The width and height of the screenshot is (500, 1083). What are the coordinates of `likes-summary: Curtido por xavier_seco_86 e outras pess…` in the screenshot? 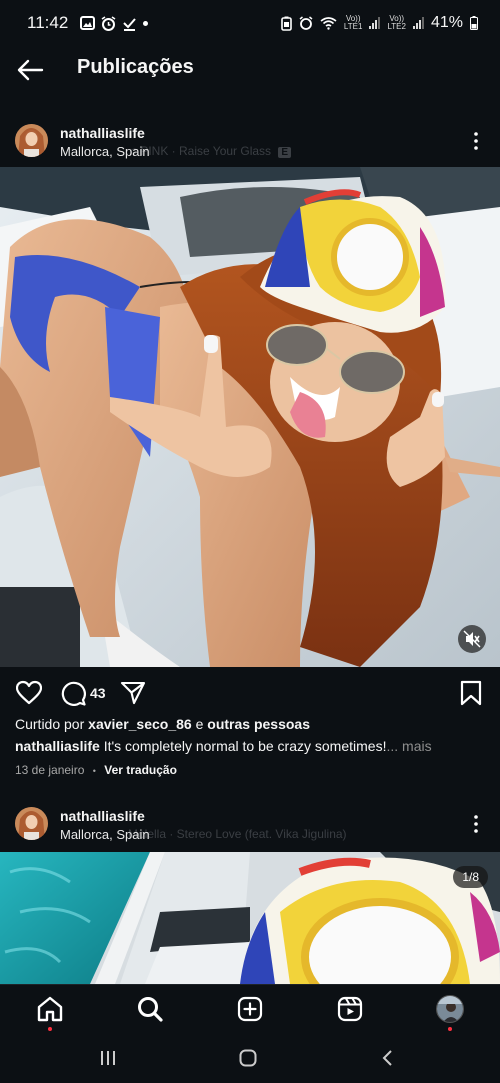 It's located at (162, 724).